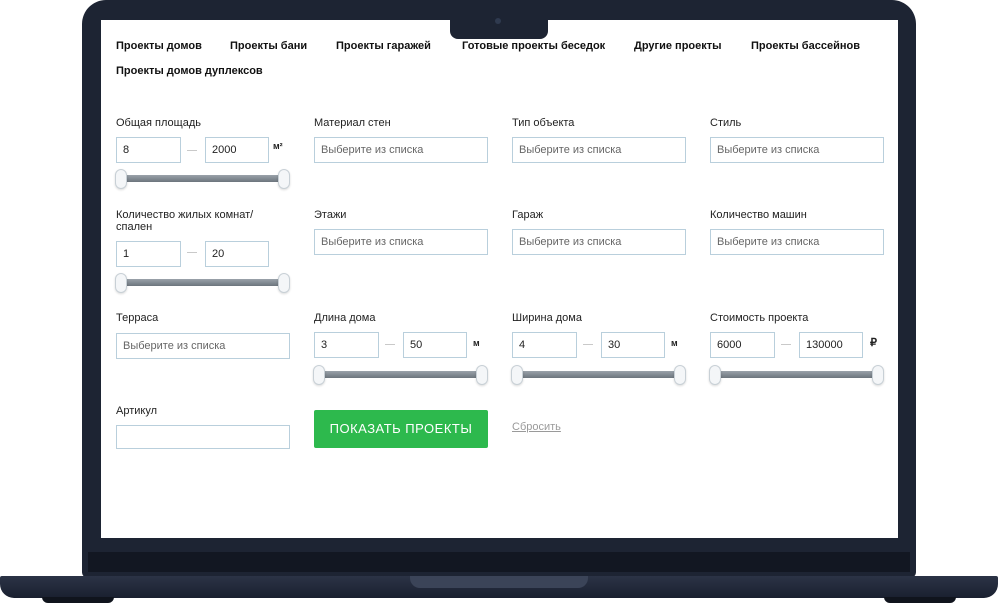  I want to click on length-slider-handle-min, so click(319, 375).